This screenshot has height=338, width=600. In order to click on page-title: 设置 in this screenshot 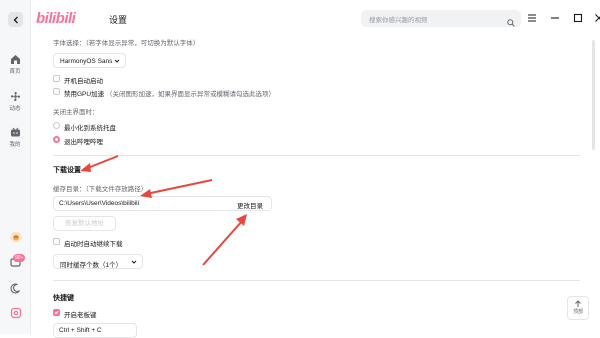, I will do `click(118, 20)`.